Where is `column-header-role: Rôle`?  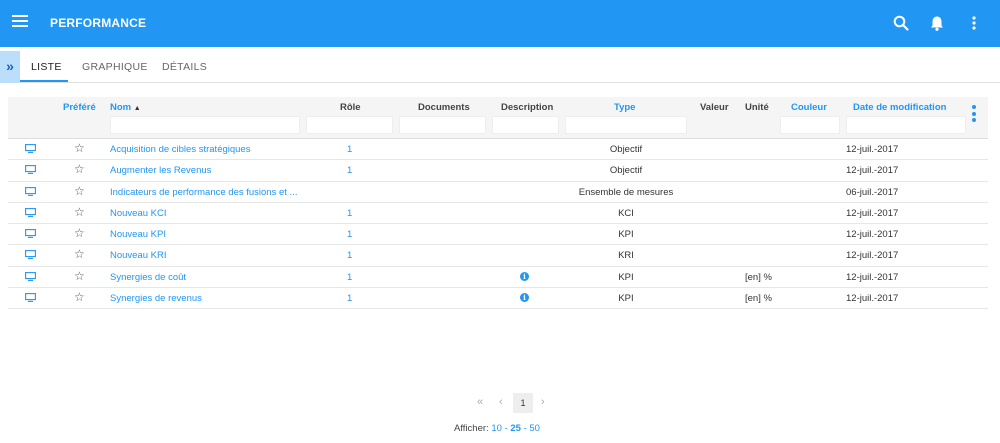
column-header-role: Rôle is located at coordinates (350, 107).